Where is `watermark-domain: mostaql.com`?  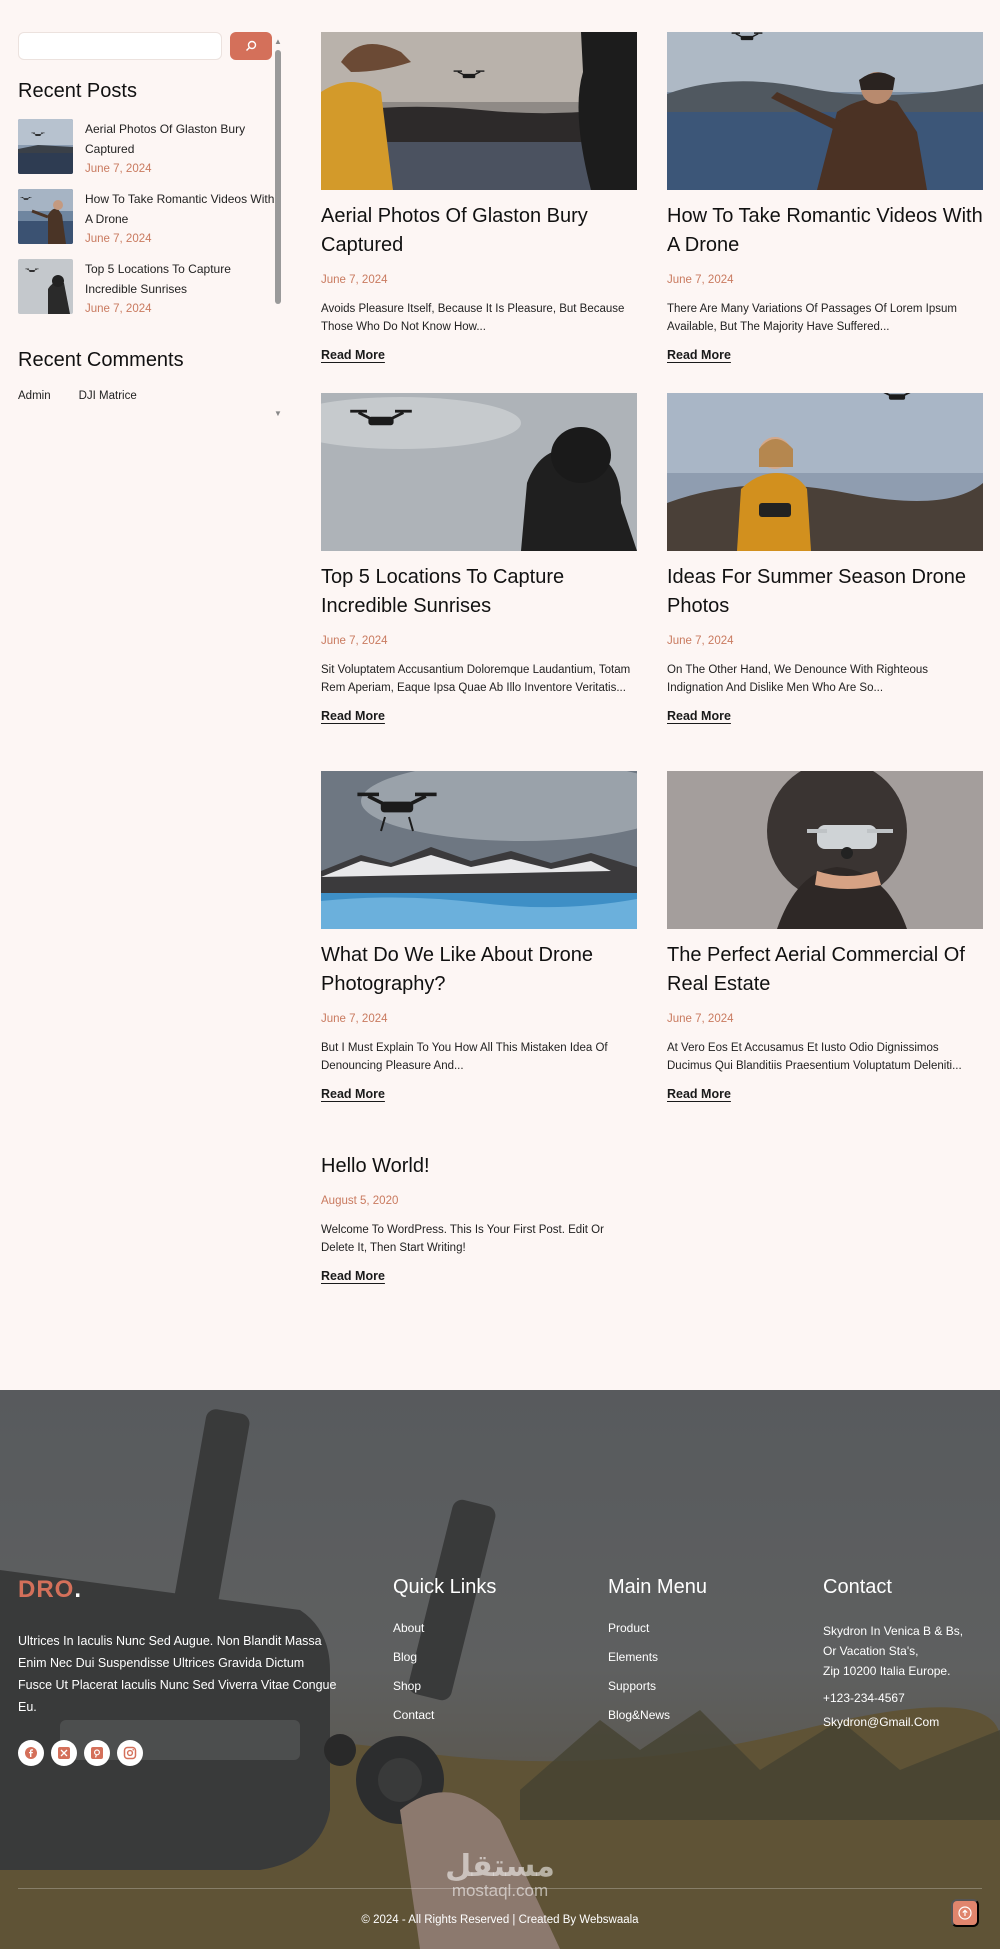
watermark-domain: mostaql.com is located at coordinates (500, 1890).